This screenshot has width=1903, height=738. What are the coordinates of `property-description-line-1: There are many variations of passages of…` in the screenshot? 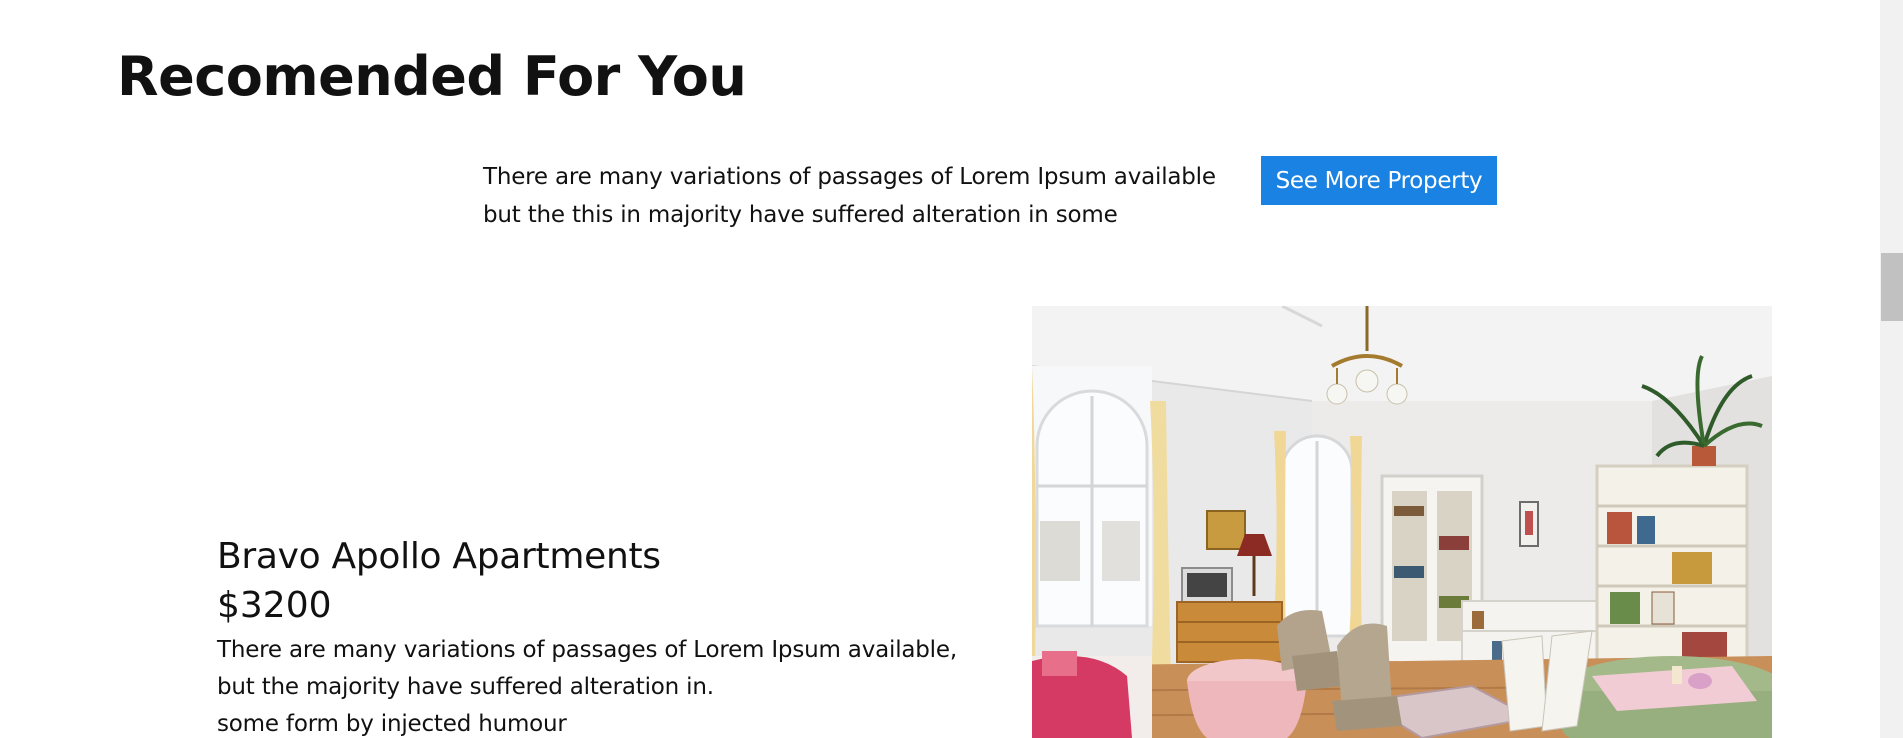 It's located at (587, 650).